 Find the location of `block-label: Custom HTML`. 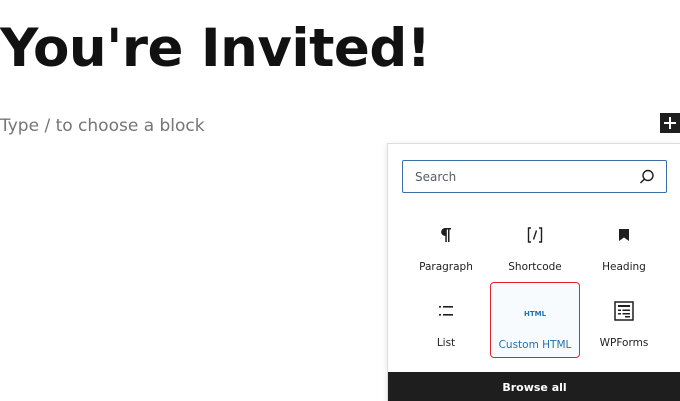

block-label: Custom HTML is located at coordinates (535, 345).